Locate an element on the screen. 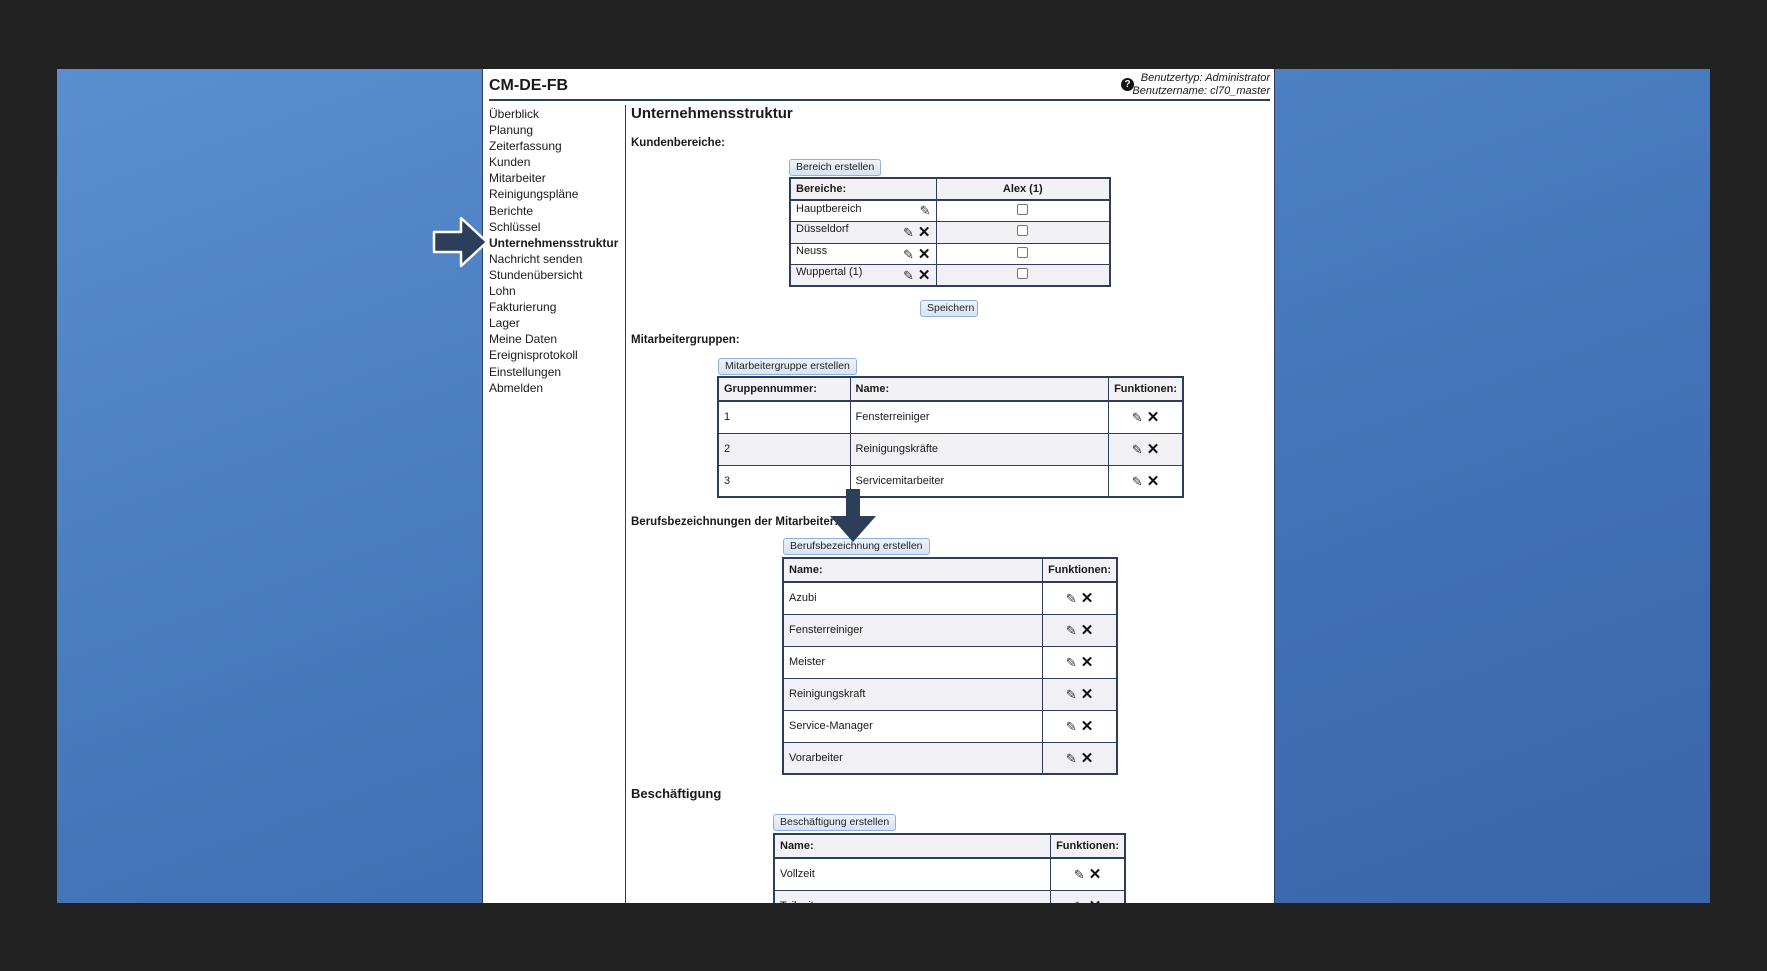 The width and height of the screenshot is (1767, 971). row-name: Azubi is located at coordinates (913, 598).